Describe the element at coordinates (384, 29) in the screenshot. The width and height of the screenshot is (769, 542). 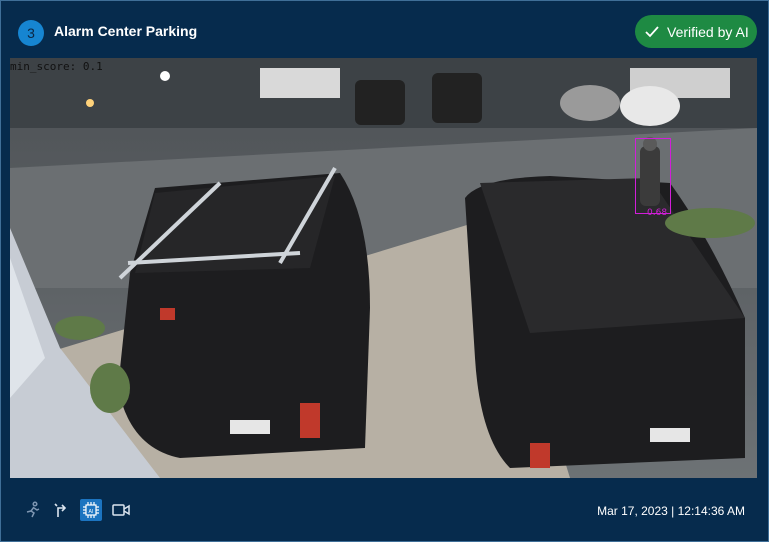
I see `panel-header: 3 Alarm Center Parking Verified by AI` at that location.